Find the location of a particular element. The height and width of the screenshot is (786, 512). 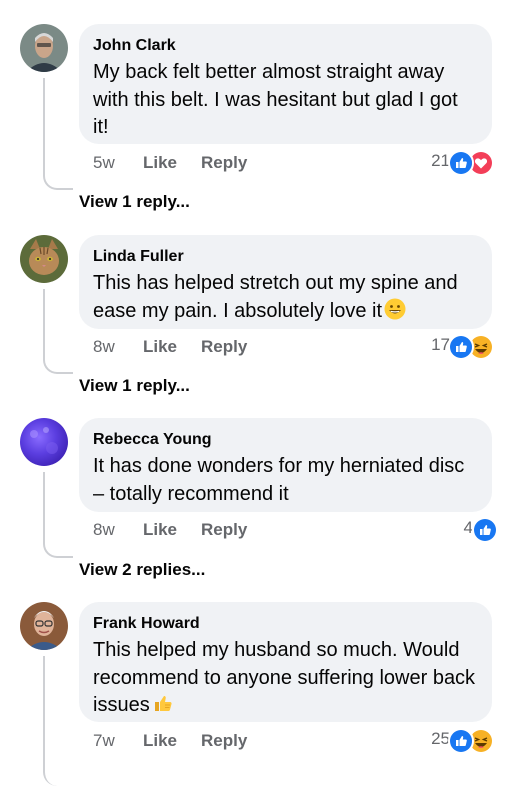

comment-author: John Clark is located at coordinates (285, 46).